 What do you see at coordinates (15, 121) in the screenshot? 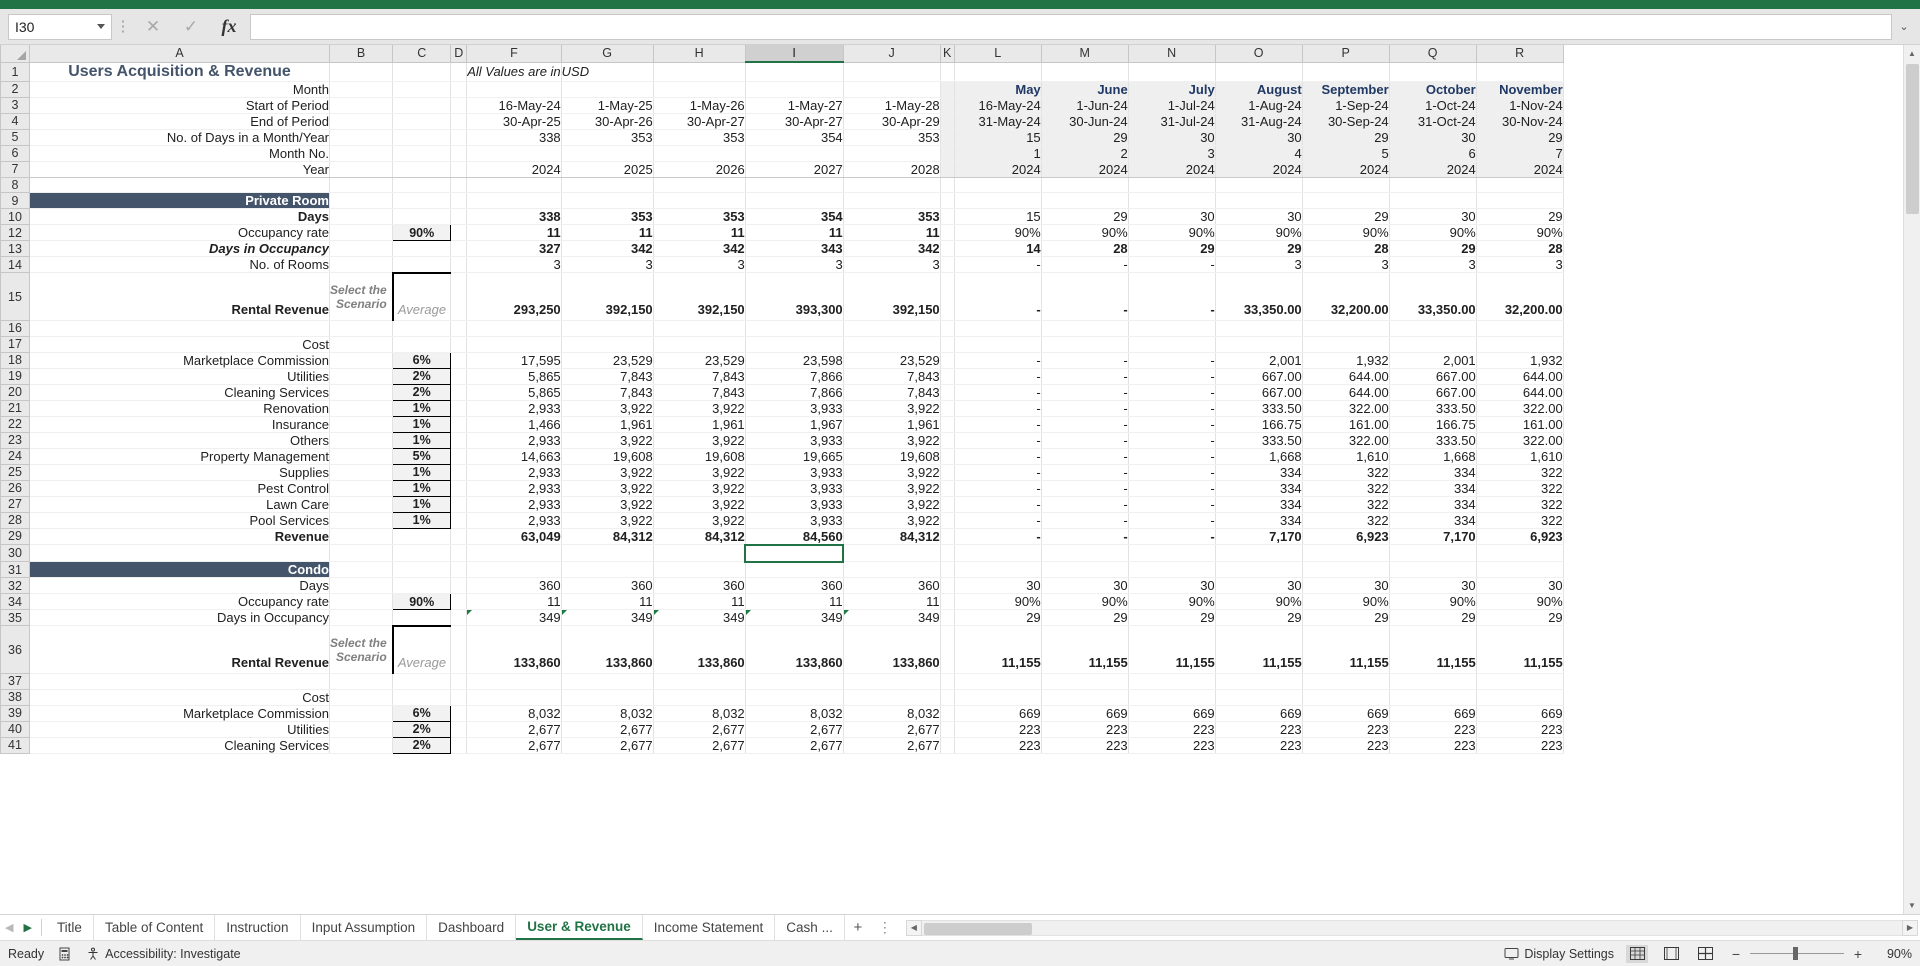
I see `row-header-4: 4` at bounding box center [15, 121].